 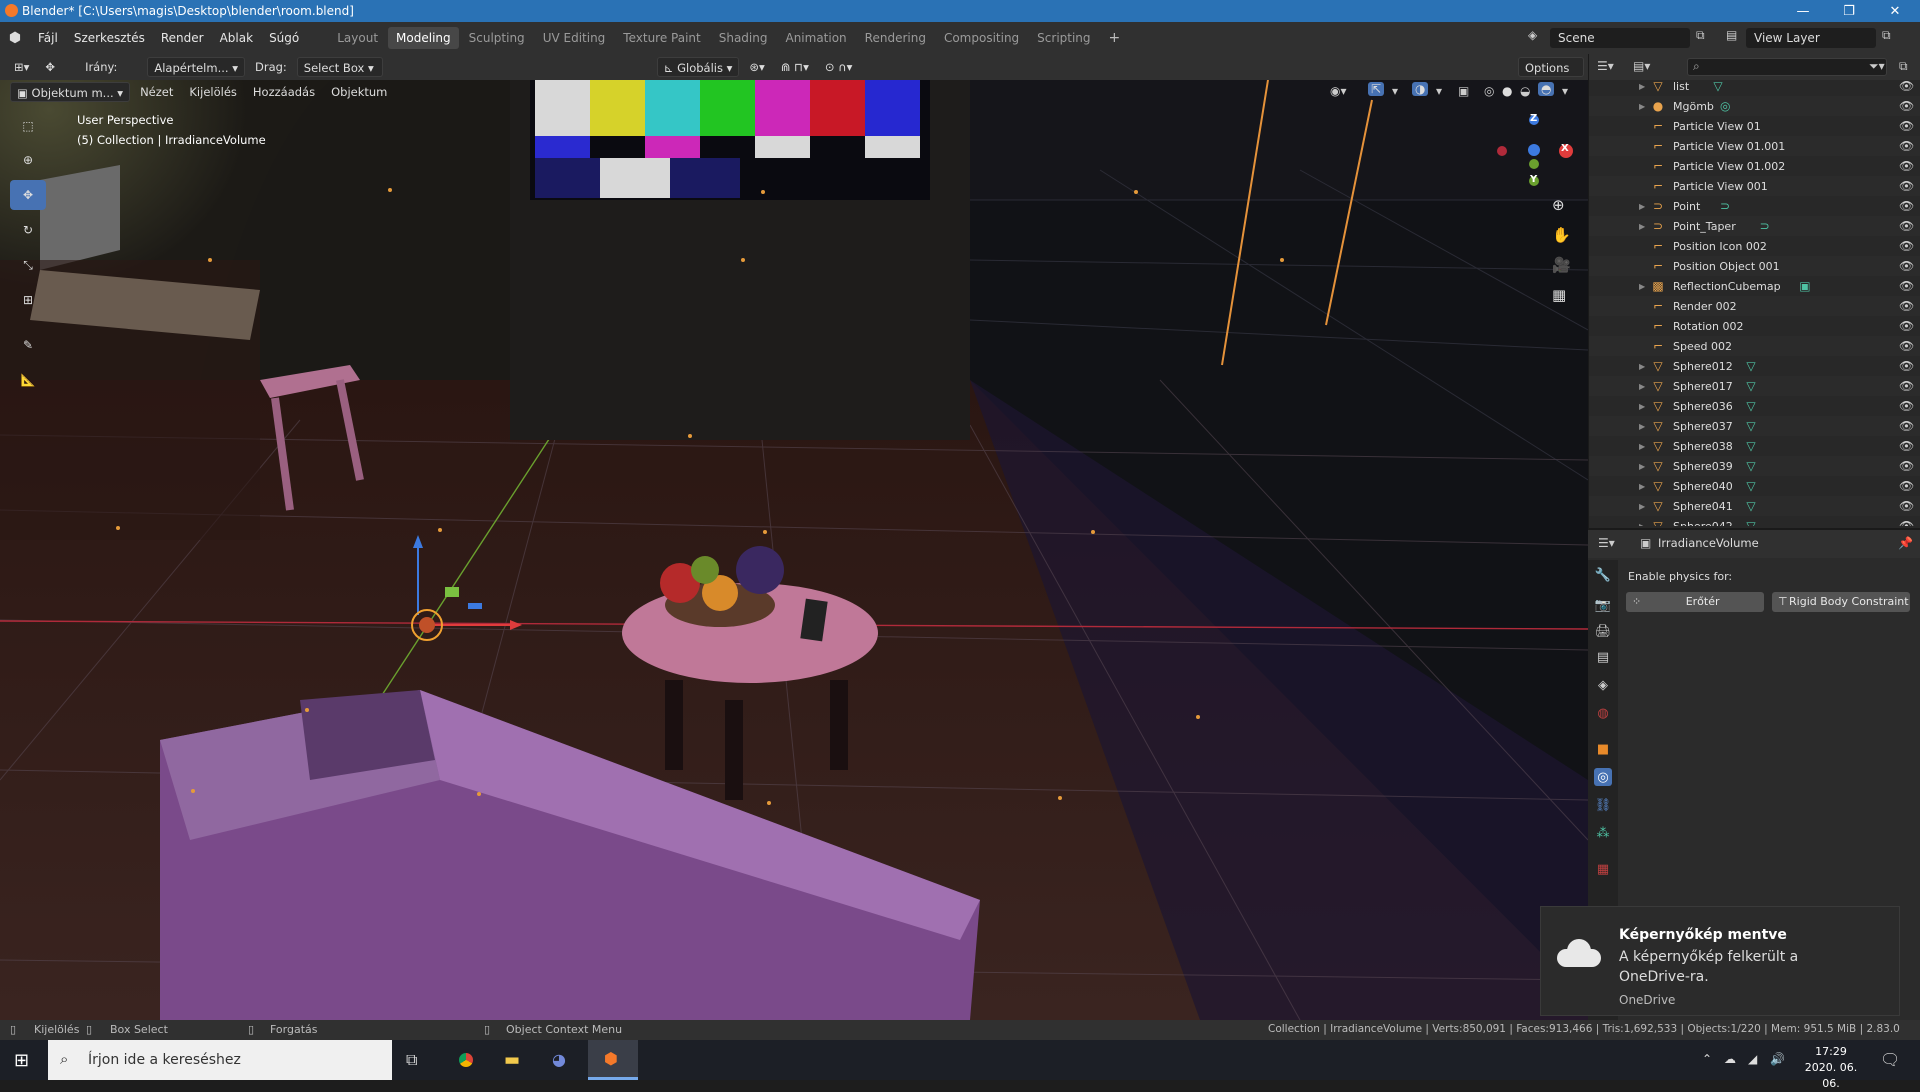 I want to click on ortho-toggle-icon: ▦, so click(x=1559, y=295).